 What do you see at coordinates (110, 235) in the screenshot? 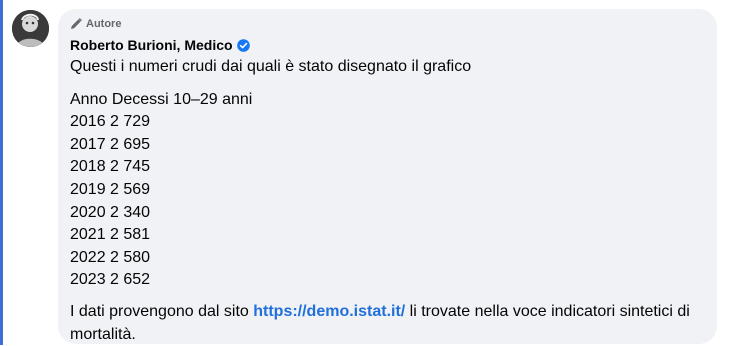
I see `data-row-2021: 2021 2 581` at bounding box center [110, 235].